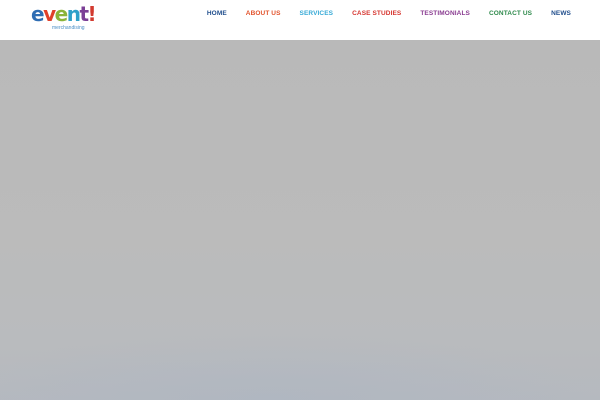 The image size is (600, 400). I want to click on nav-item-home: HOME, so click(217, 14).